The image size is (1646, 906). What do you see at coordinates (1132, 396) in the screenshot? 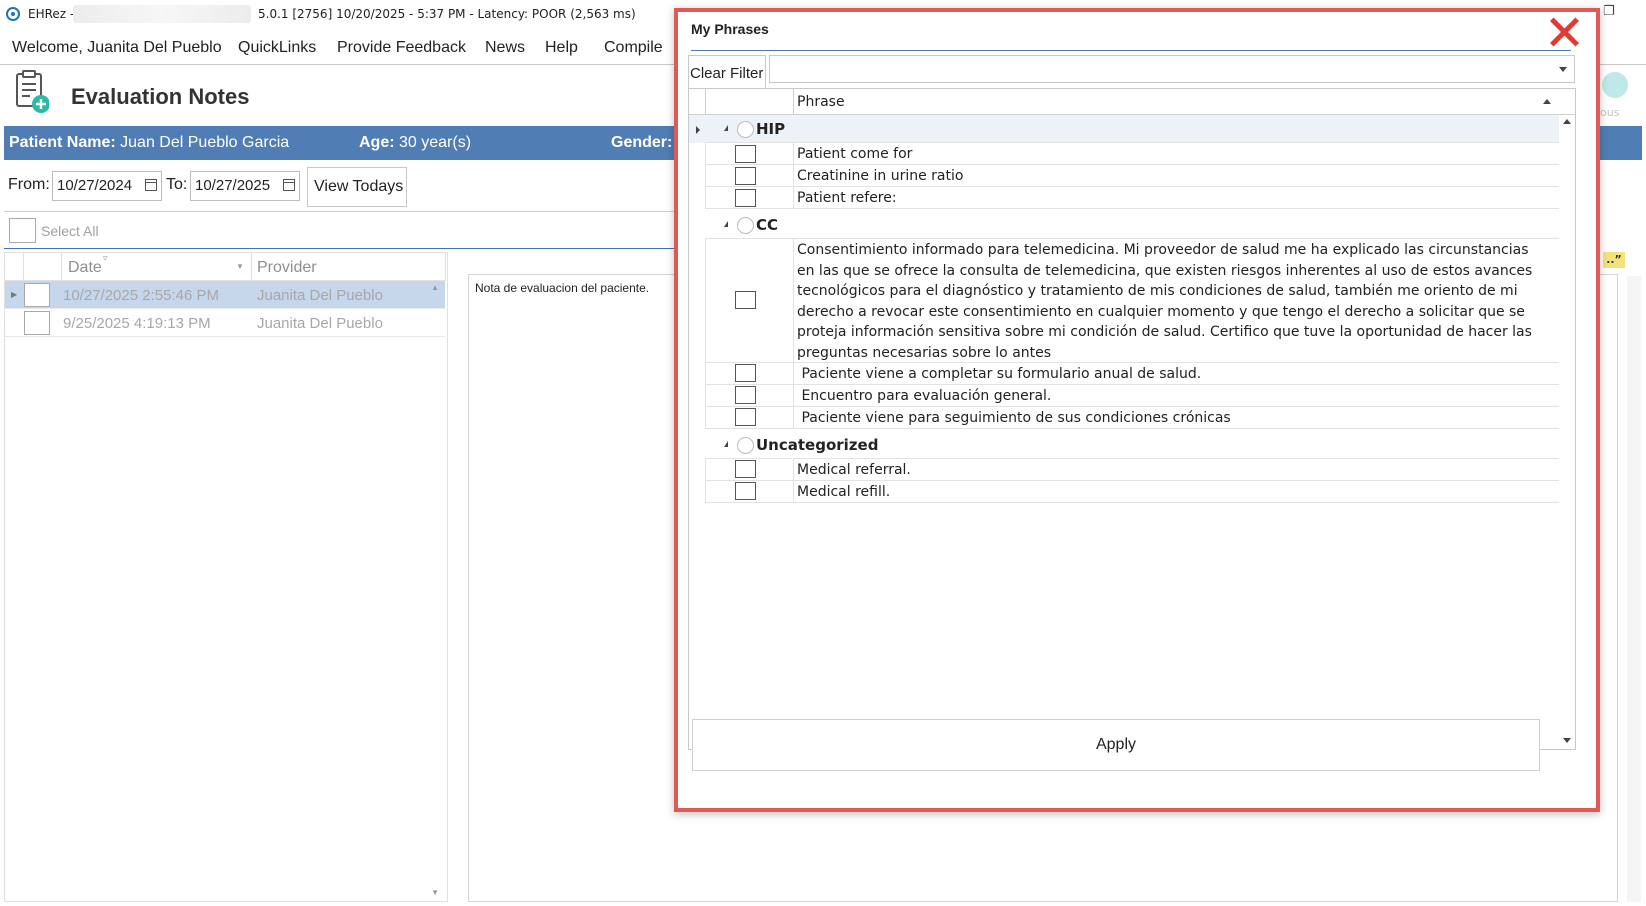
I see `phrase-row: Encuentro para evaluación general.` at bounding box center [1132, 396].